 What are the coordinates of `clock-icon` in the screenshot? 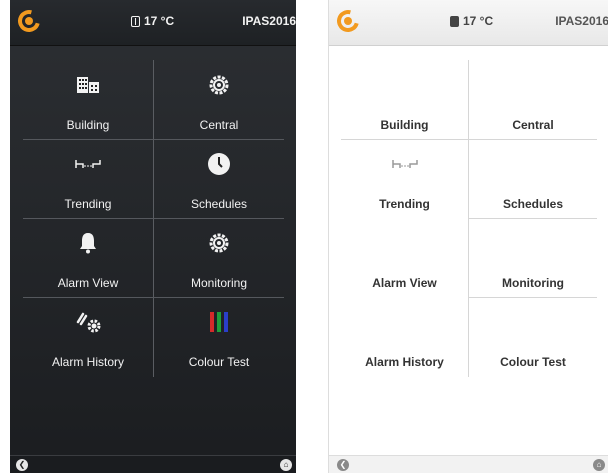 It's located at (219, 164).